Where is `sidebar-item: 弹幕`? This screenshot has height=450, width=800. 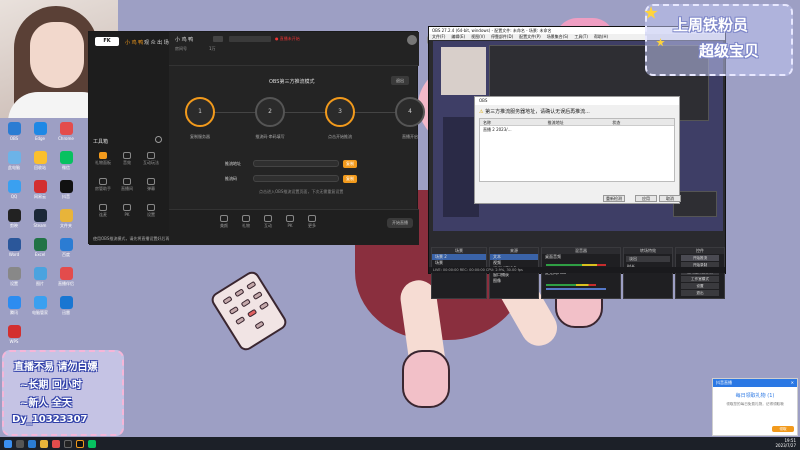
sidebar-item: 弹幕 is located at coordinates (151, 185).